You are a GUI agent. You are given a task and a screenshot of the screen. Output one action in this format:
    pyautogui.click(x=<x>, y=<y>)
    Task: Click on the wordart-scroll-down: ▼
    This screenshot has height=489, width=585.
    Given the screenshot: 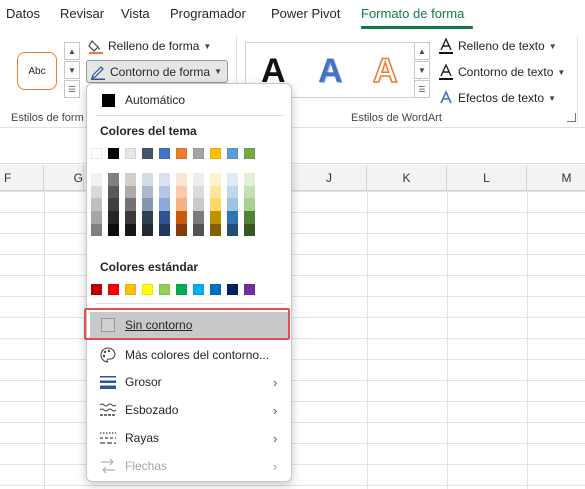 What is the action you would take?
    pyautogui.click(x=422, y=70)
    